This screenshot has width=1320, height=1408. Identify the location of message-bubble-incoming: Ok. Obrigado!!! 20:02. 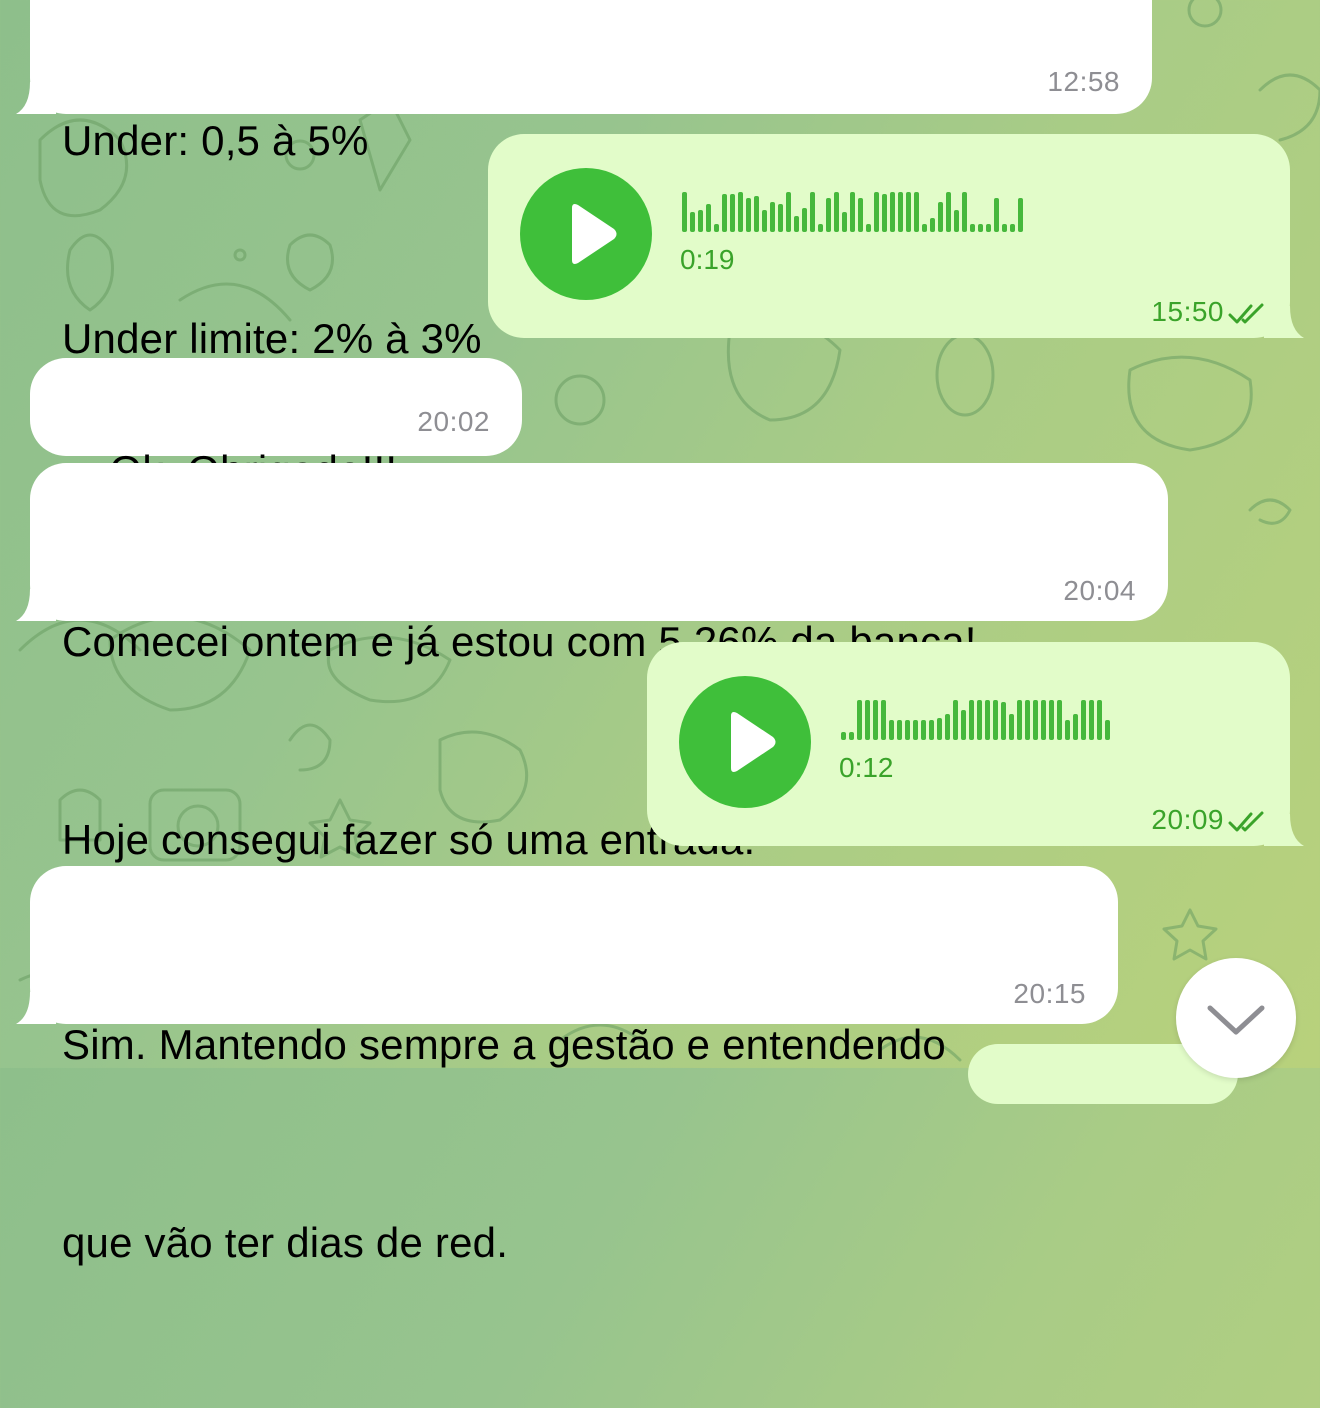
(276, 426).